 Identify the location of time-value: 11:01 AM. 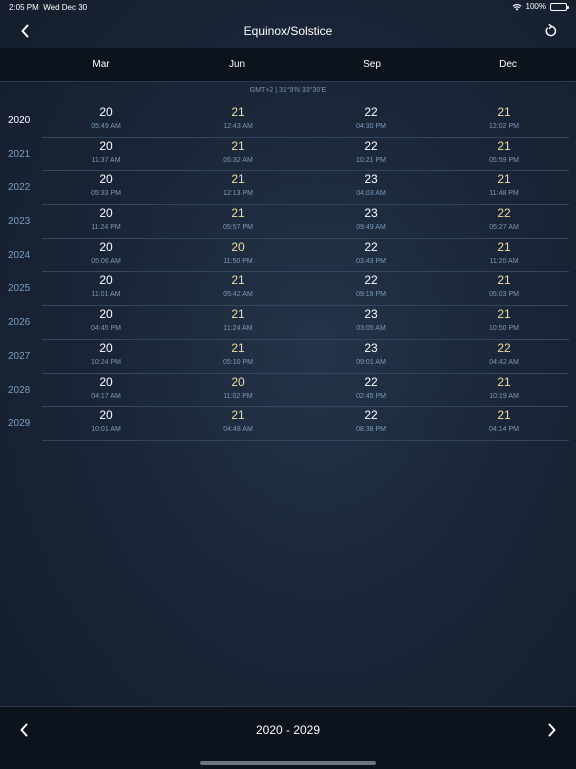
(106, 295).